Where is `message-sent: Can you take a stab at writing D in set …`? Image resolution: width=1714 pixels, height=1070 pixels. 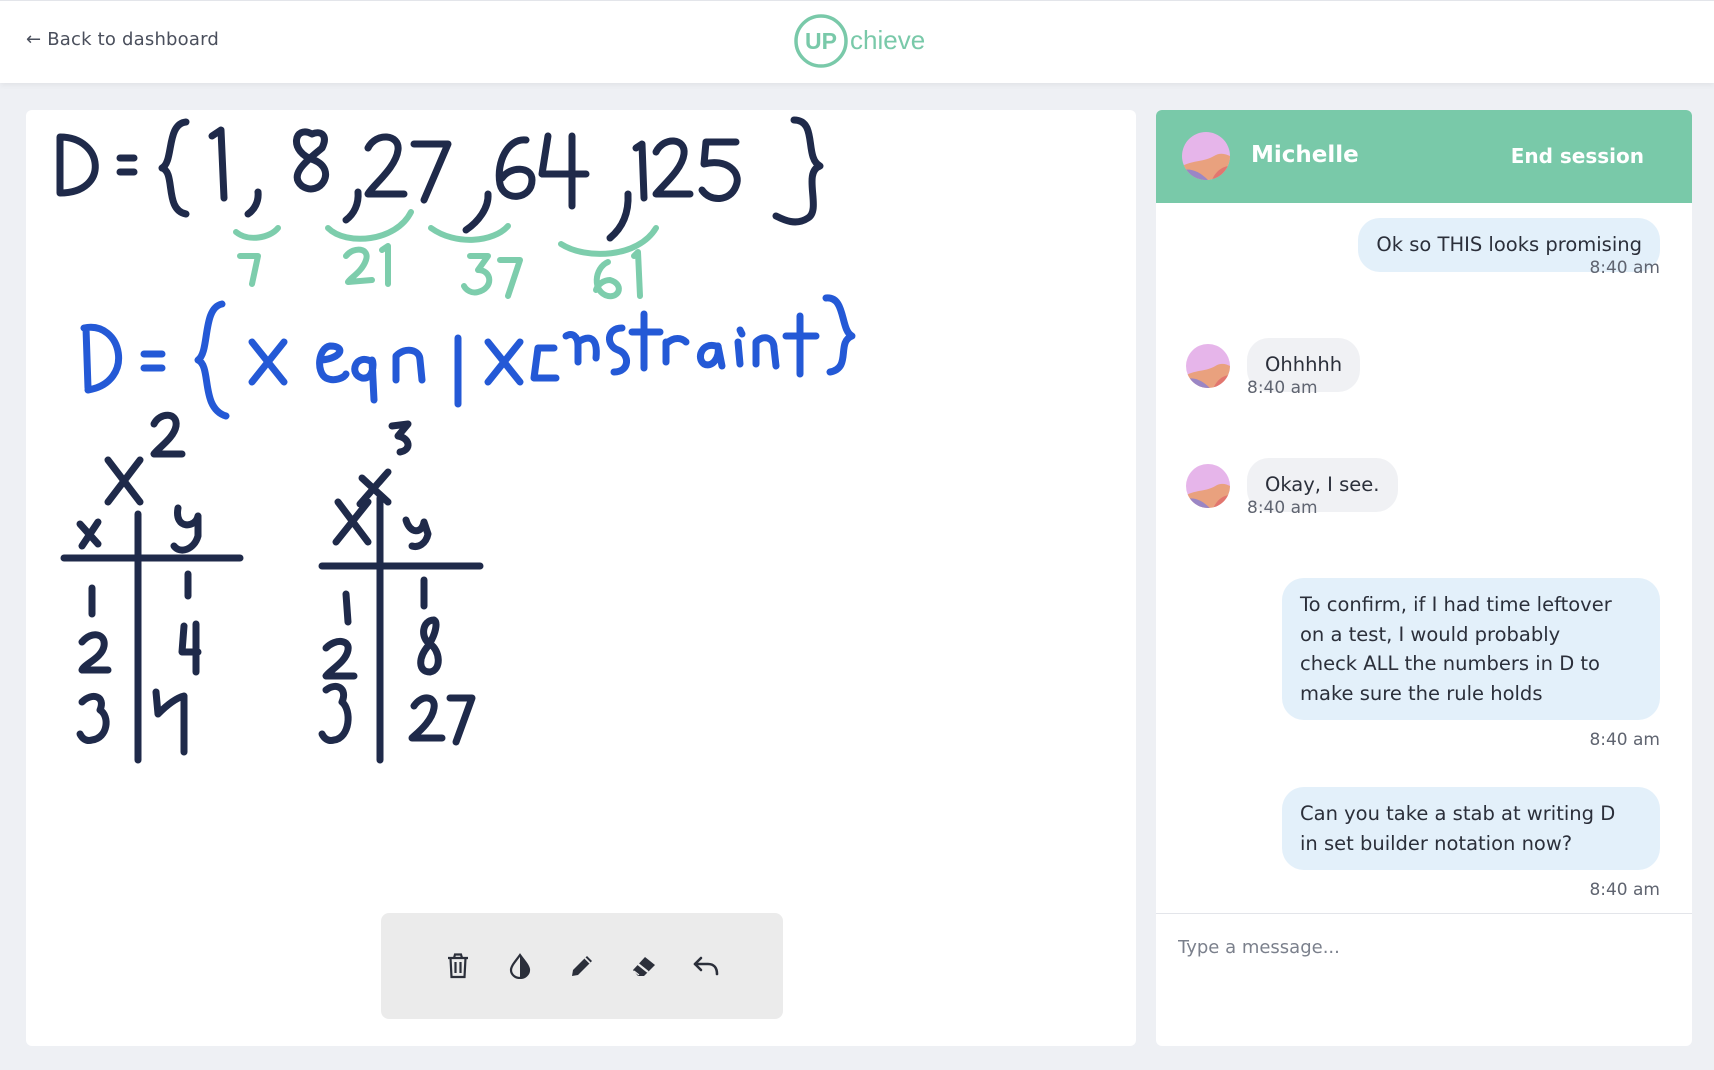
message-sent: Can you take a stab at writing D in set … is located at coordinates (1471, 828).